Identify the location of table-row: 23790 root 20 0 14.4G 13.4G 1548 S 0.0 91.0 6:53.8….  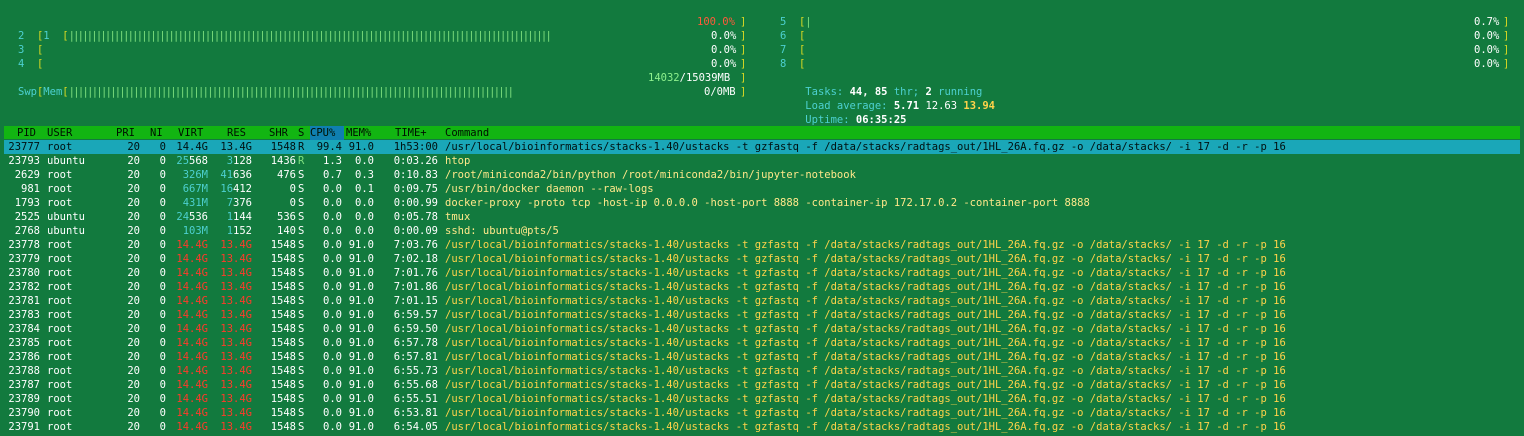
(762, 413).